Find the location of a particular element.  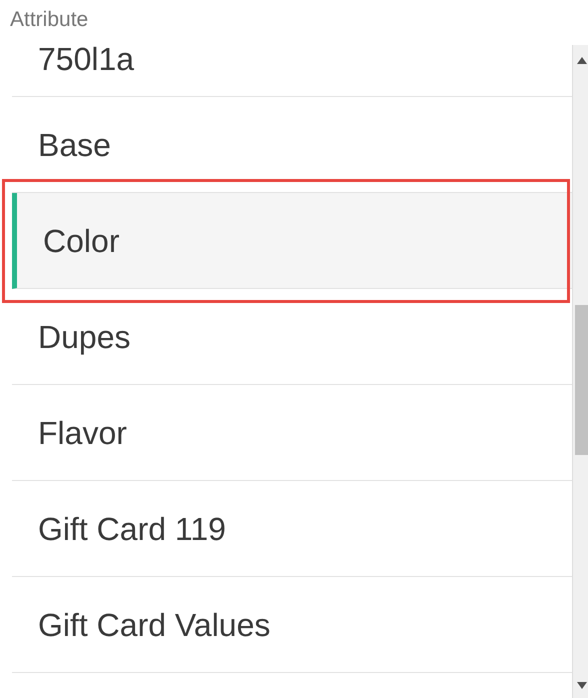

item-label: Gift Card Values is located at coordinates (154, 625).